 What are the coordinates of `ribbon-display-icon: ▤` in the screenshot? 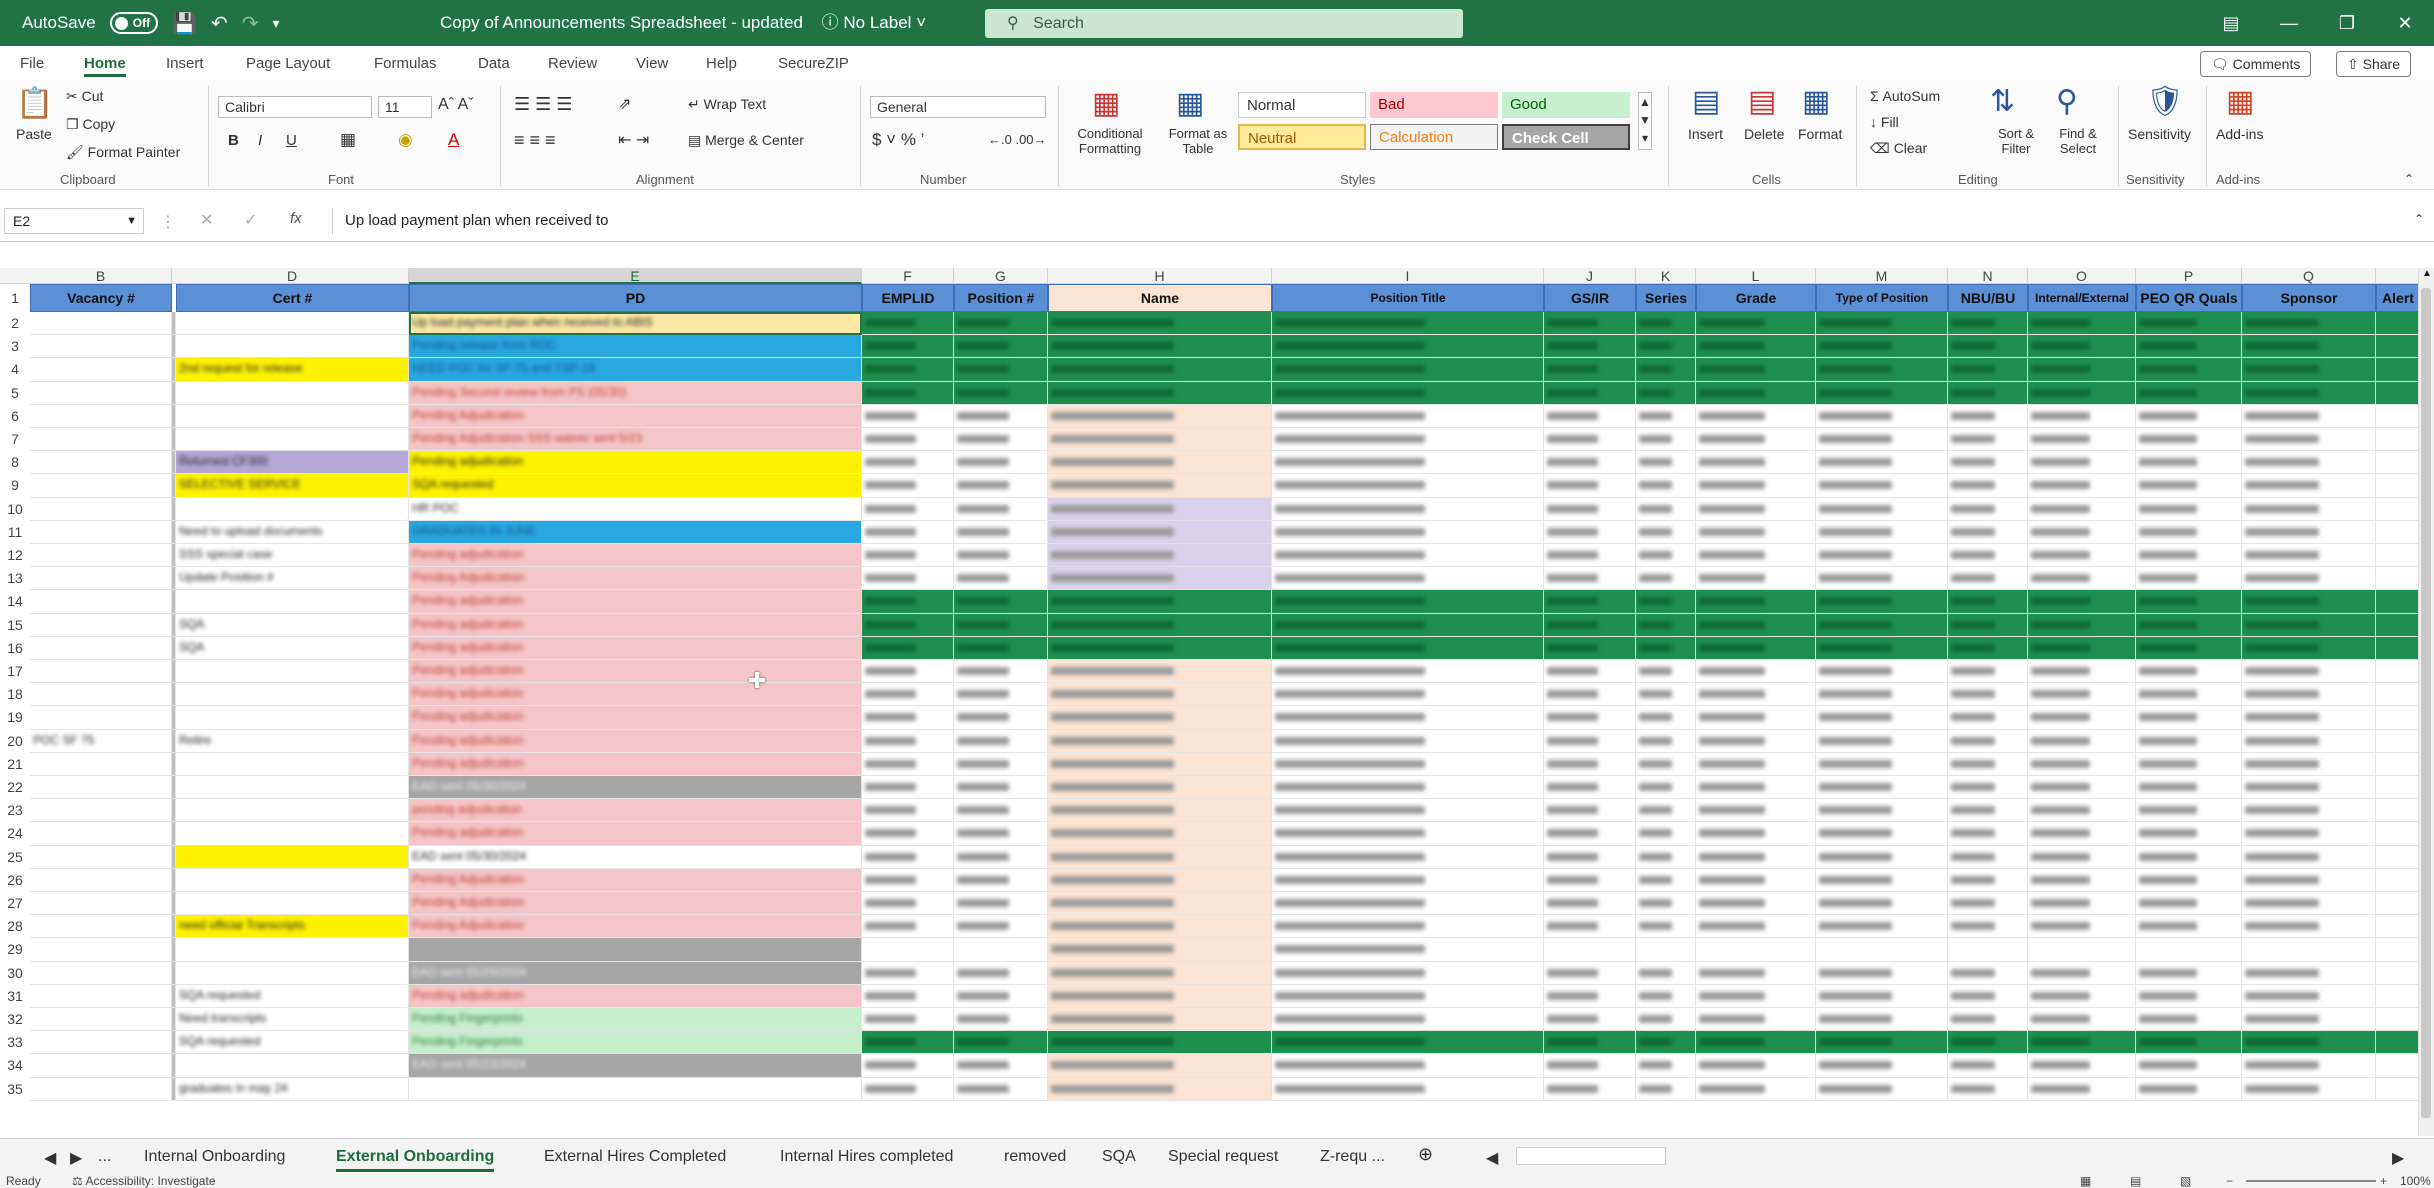 It's located at (2231, 23).